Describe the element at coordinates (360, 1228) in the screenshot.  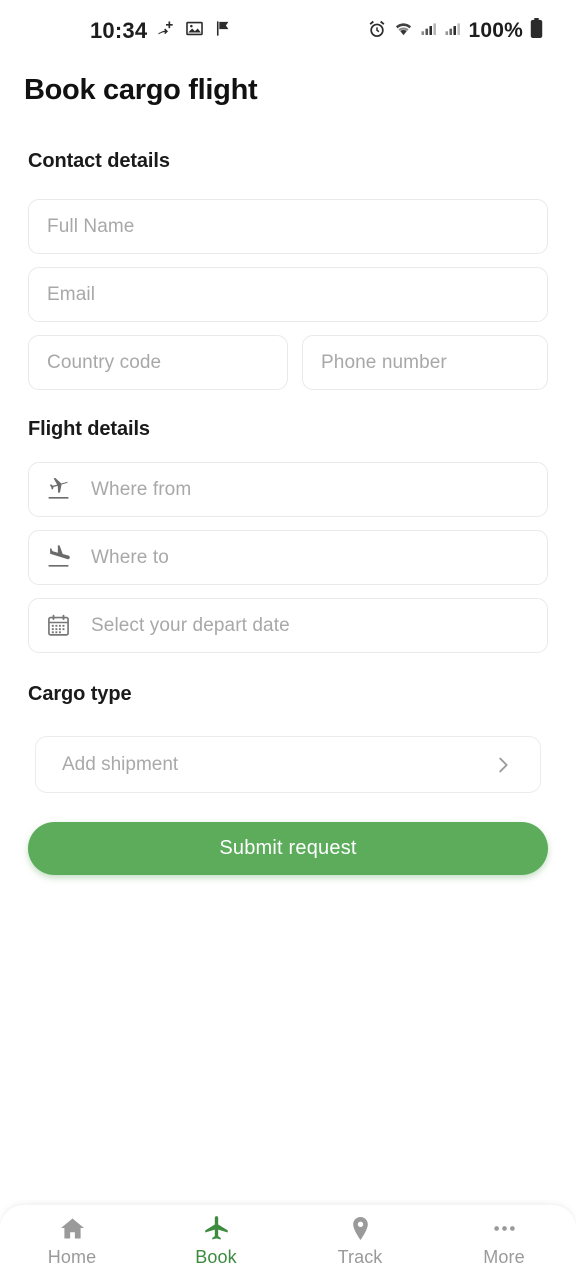
I see `location-pin-icon` at that location.